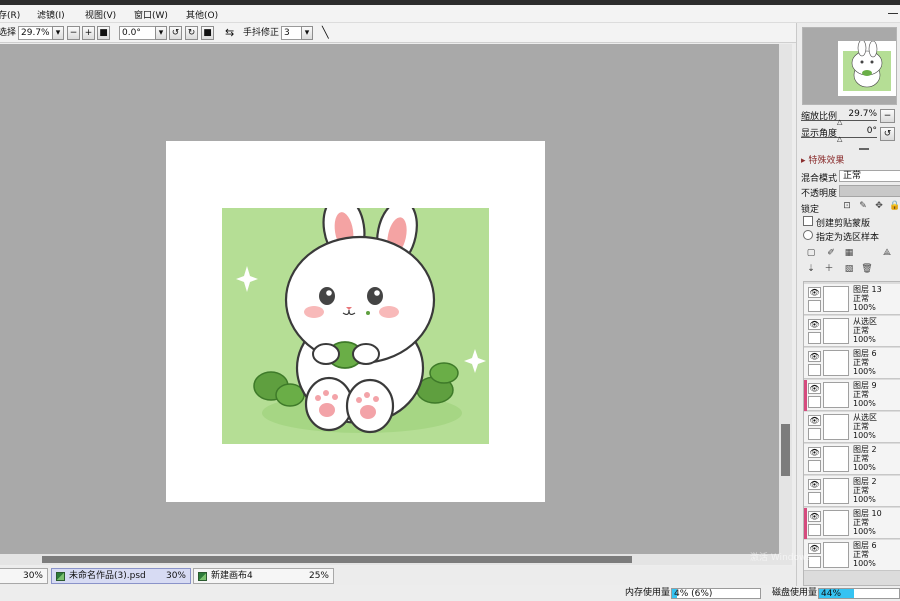 The height and width of the screenshot is (601, 900). What do you see at coordinates (207, 33) in the screenshot?
I see `rotate-reset-button: ■` at bounding box center [207, 33].